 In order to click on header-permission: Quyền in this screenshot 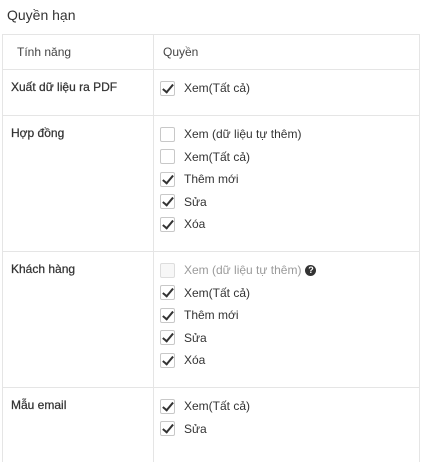, I will do `click(181, 52)`.